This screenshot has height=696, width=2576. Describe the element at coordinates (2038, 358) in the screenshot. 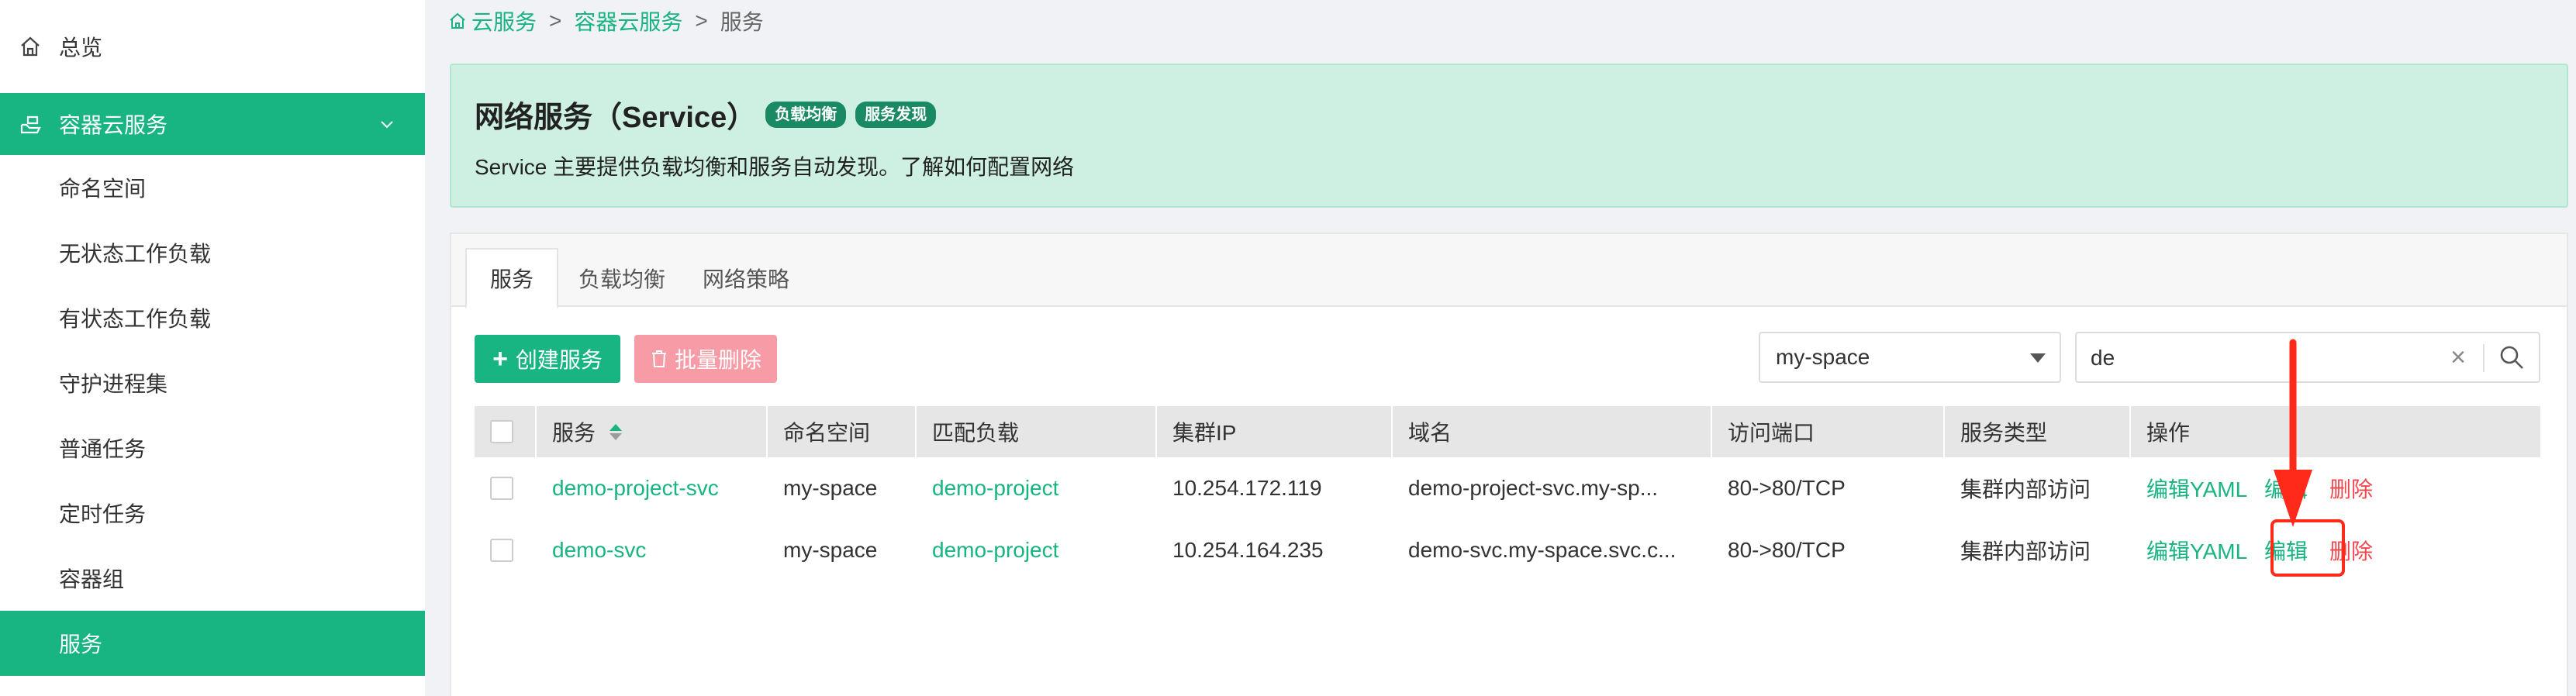

I see `caret-down-icon` at that location.